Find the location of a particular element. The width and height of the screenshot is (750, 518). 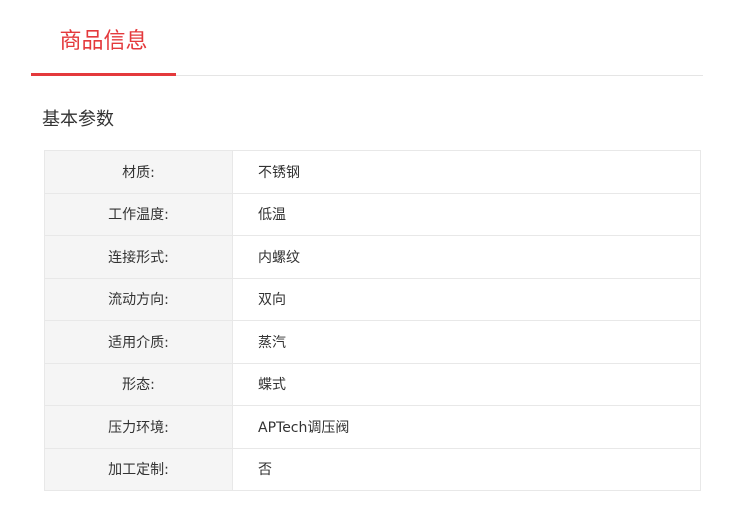

param-value: 不锈钢 is located at coordinates (466, 172).